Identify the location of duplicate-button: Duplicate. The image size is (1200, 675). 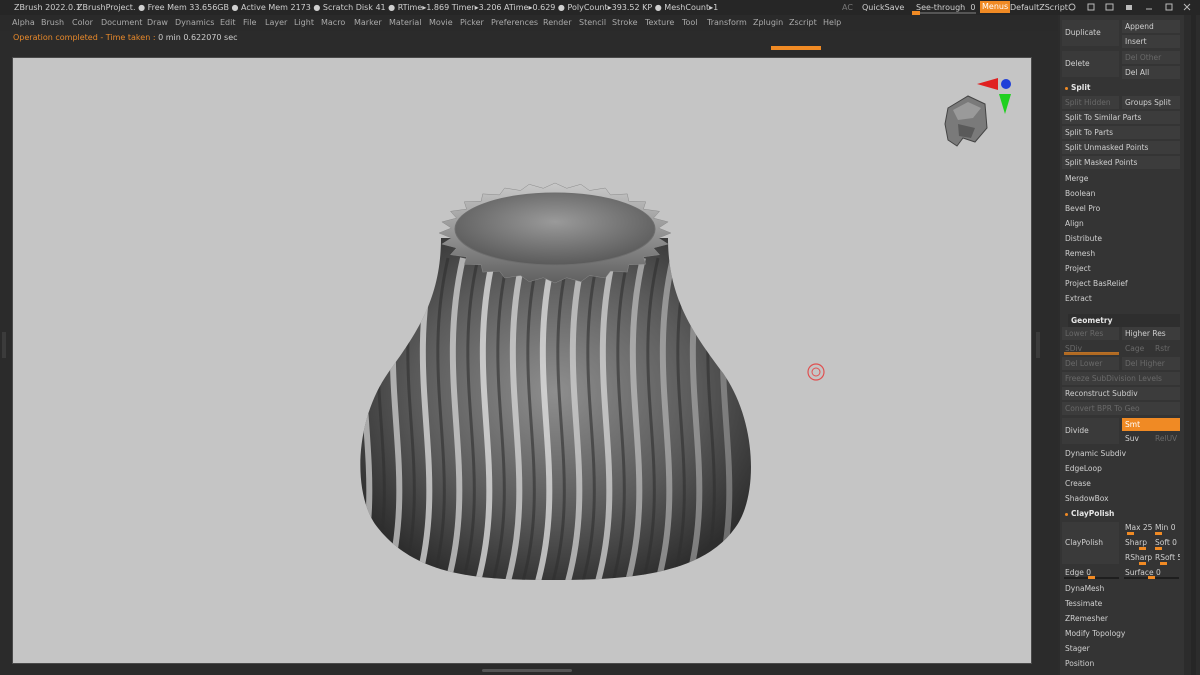
(1090, 33).